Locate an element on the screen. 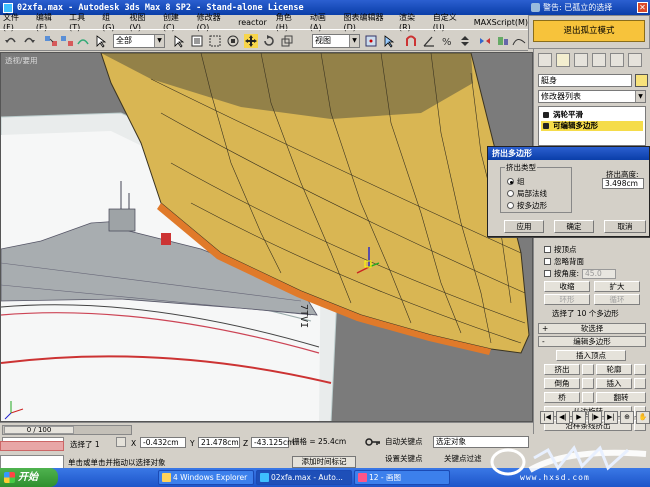  by-vertex-option: 按顶点 is located at coordinates (560, 249).